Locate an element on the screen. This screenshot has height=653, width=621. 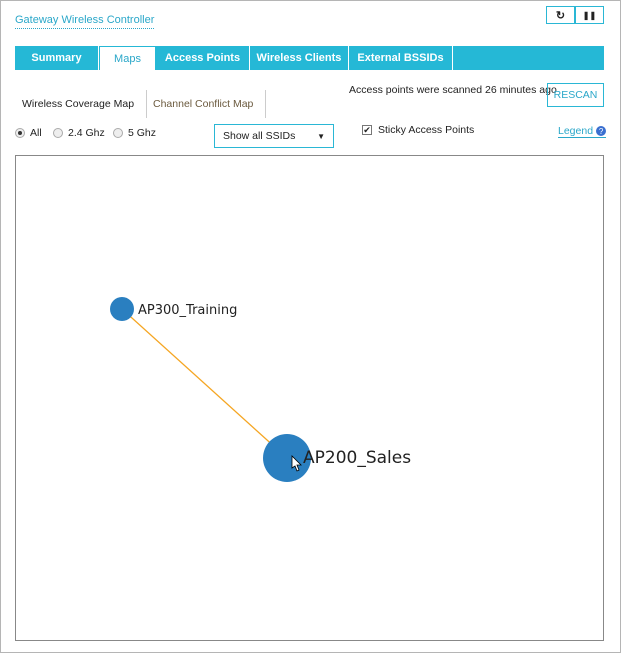
legend-link: Legend? is located at coordinates (582, 131).